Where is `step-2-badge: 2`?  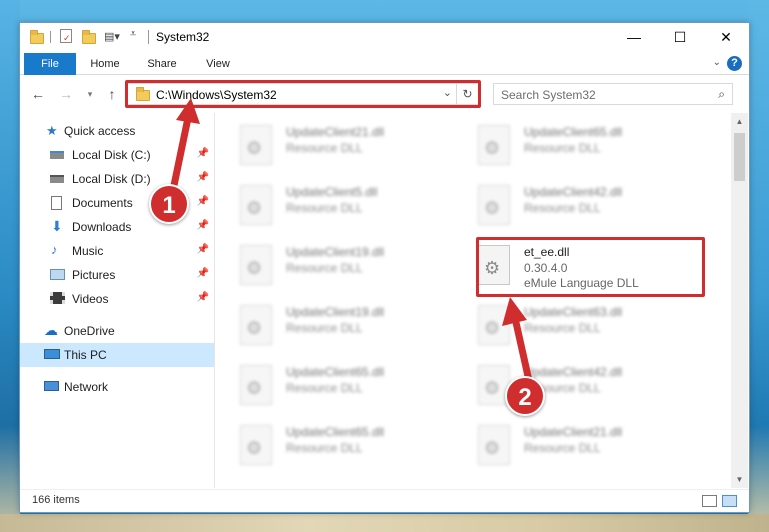 step-2-badge: 2 is located at coordinates (525, 396).